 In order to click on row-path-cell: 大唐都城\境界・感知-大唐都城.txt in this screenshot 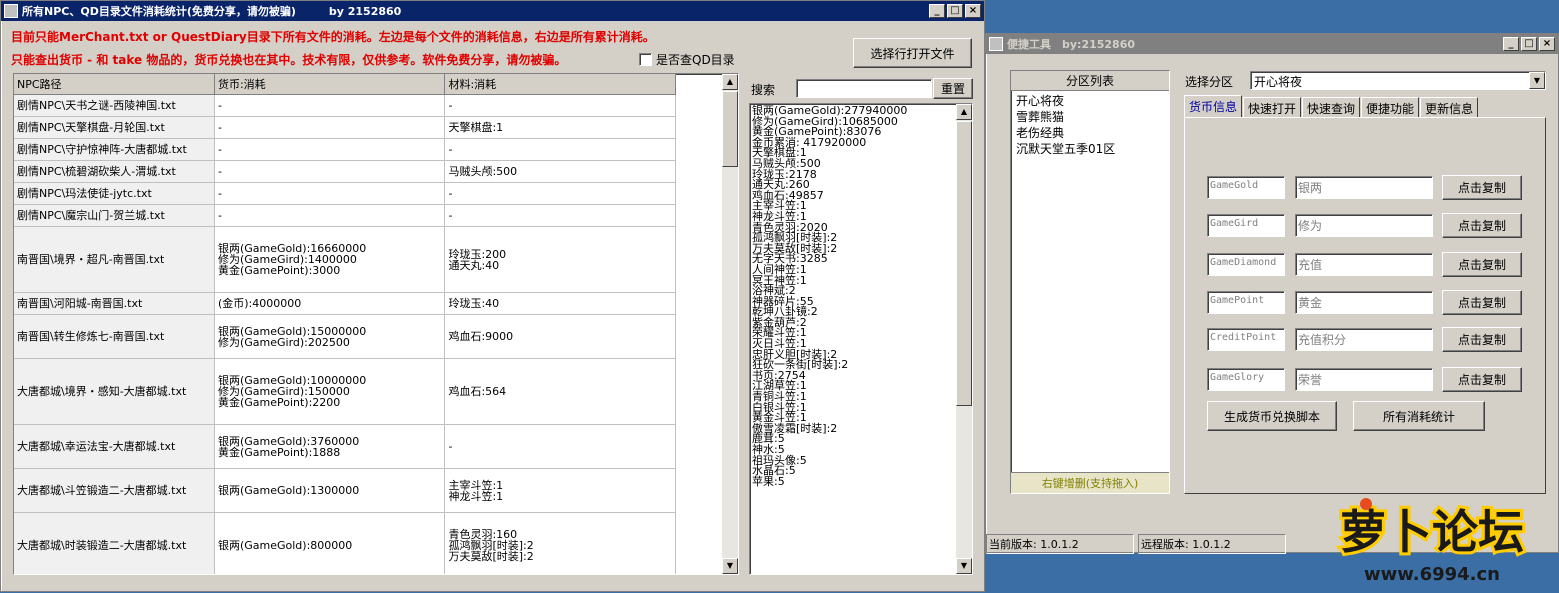, I will do `click(114, 391)`.